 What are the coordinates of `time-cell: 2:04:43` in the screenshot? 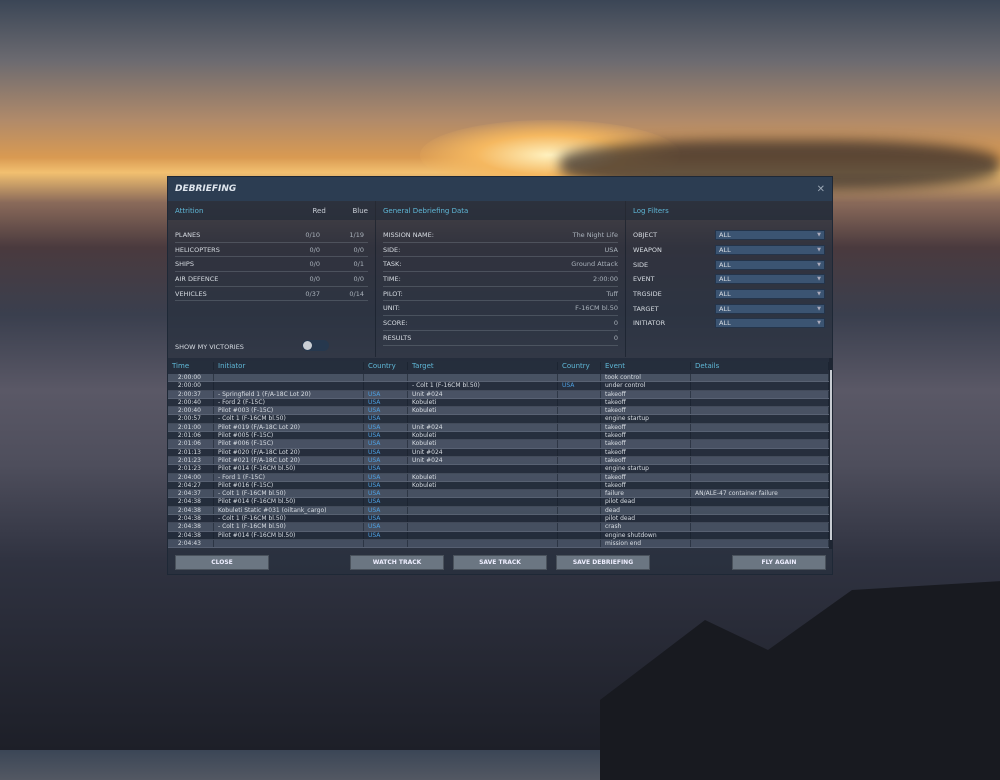 It's located at (191, 543).